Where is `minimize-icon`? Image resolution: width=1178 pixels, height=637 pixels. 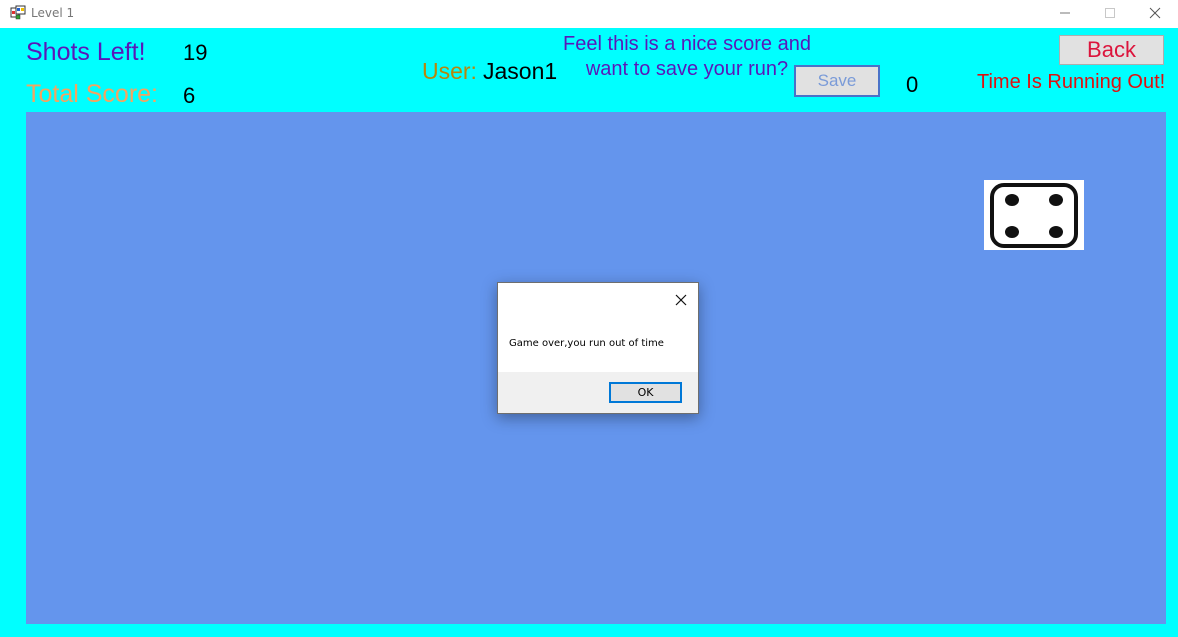 minimize-icon is located at coordinates (1065, 13).